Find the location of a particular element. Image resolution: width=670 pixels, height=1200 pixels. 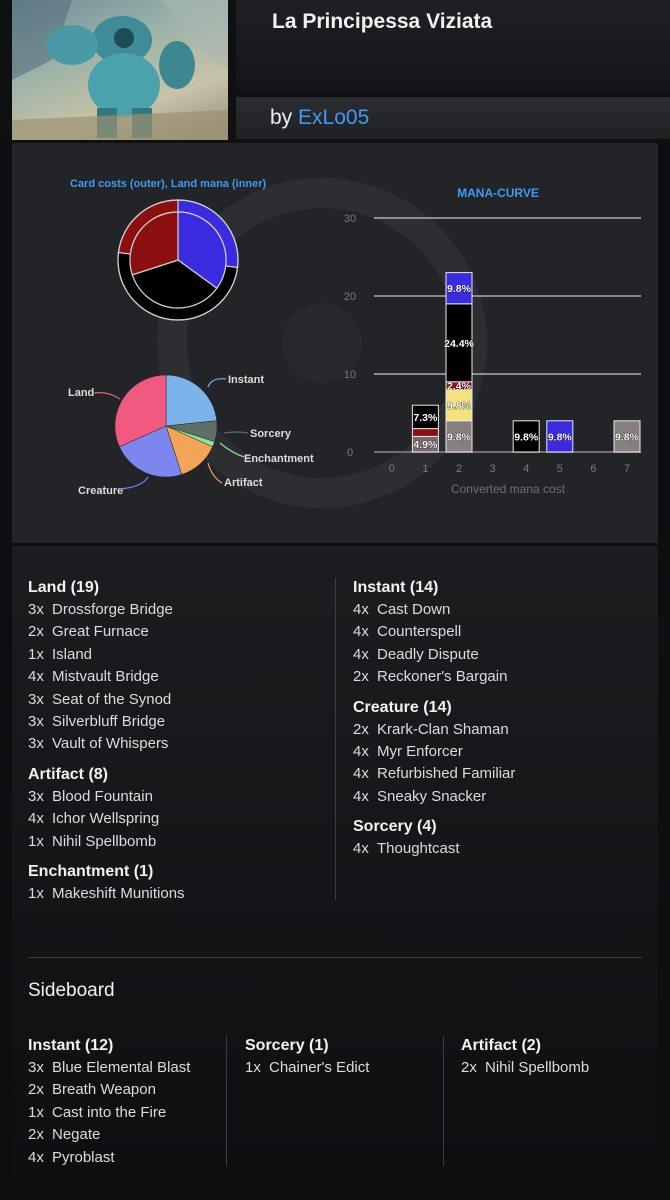

card-name: Reckoner's Bargain is located at coordinates (442, 676).